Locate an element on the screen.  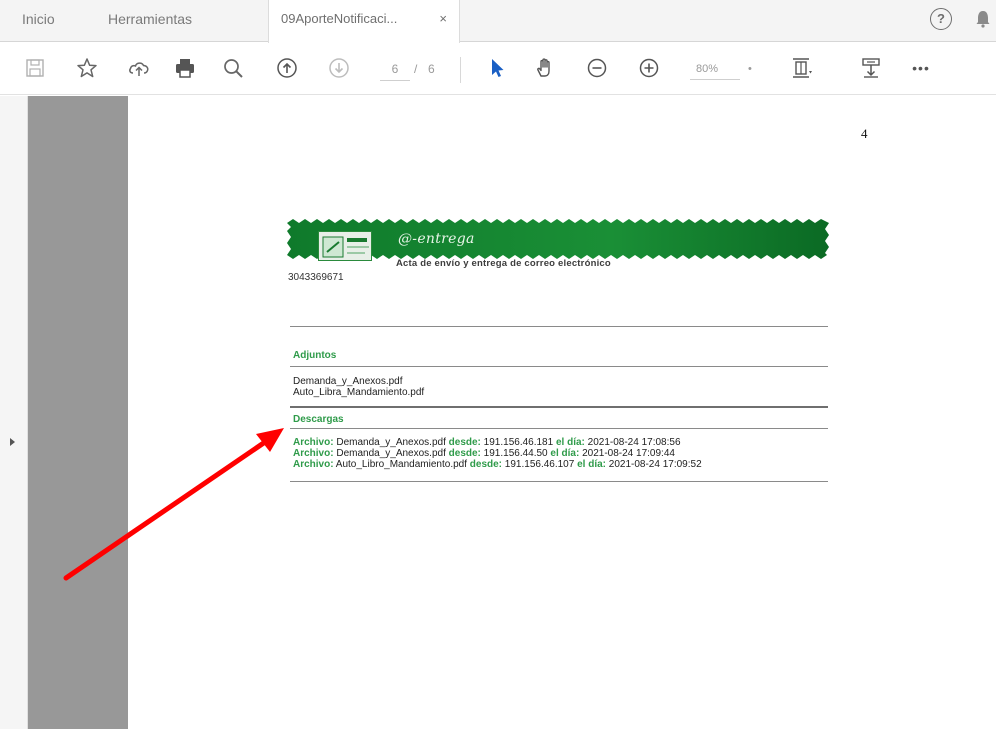
download-date: 2021-08-24 17:08:56 is located at coordinates (634, 442).